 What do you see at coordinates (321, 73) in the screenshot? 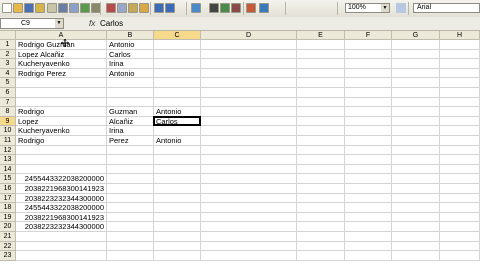
I see `cell-e4` at bounding box center [321, 73].